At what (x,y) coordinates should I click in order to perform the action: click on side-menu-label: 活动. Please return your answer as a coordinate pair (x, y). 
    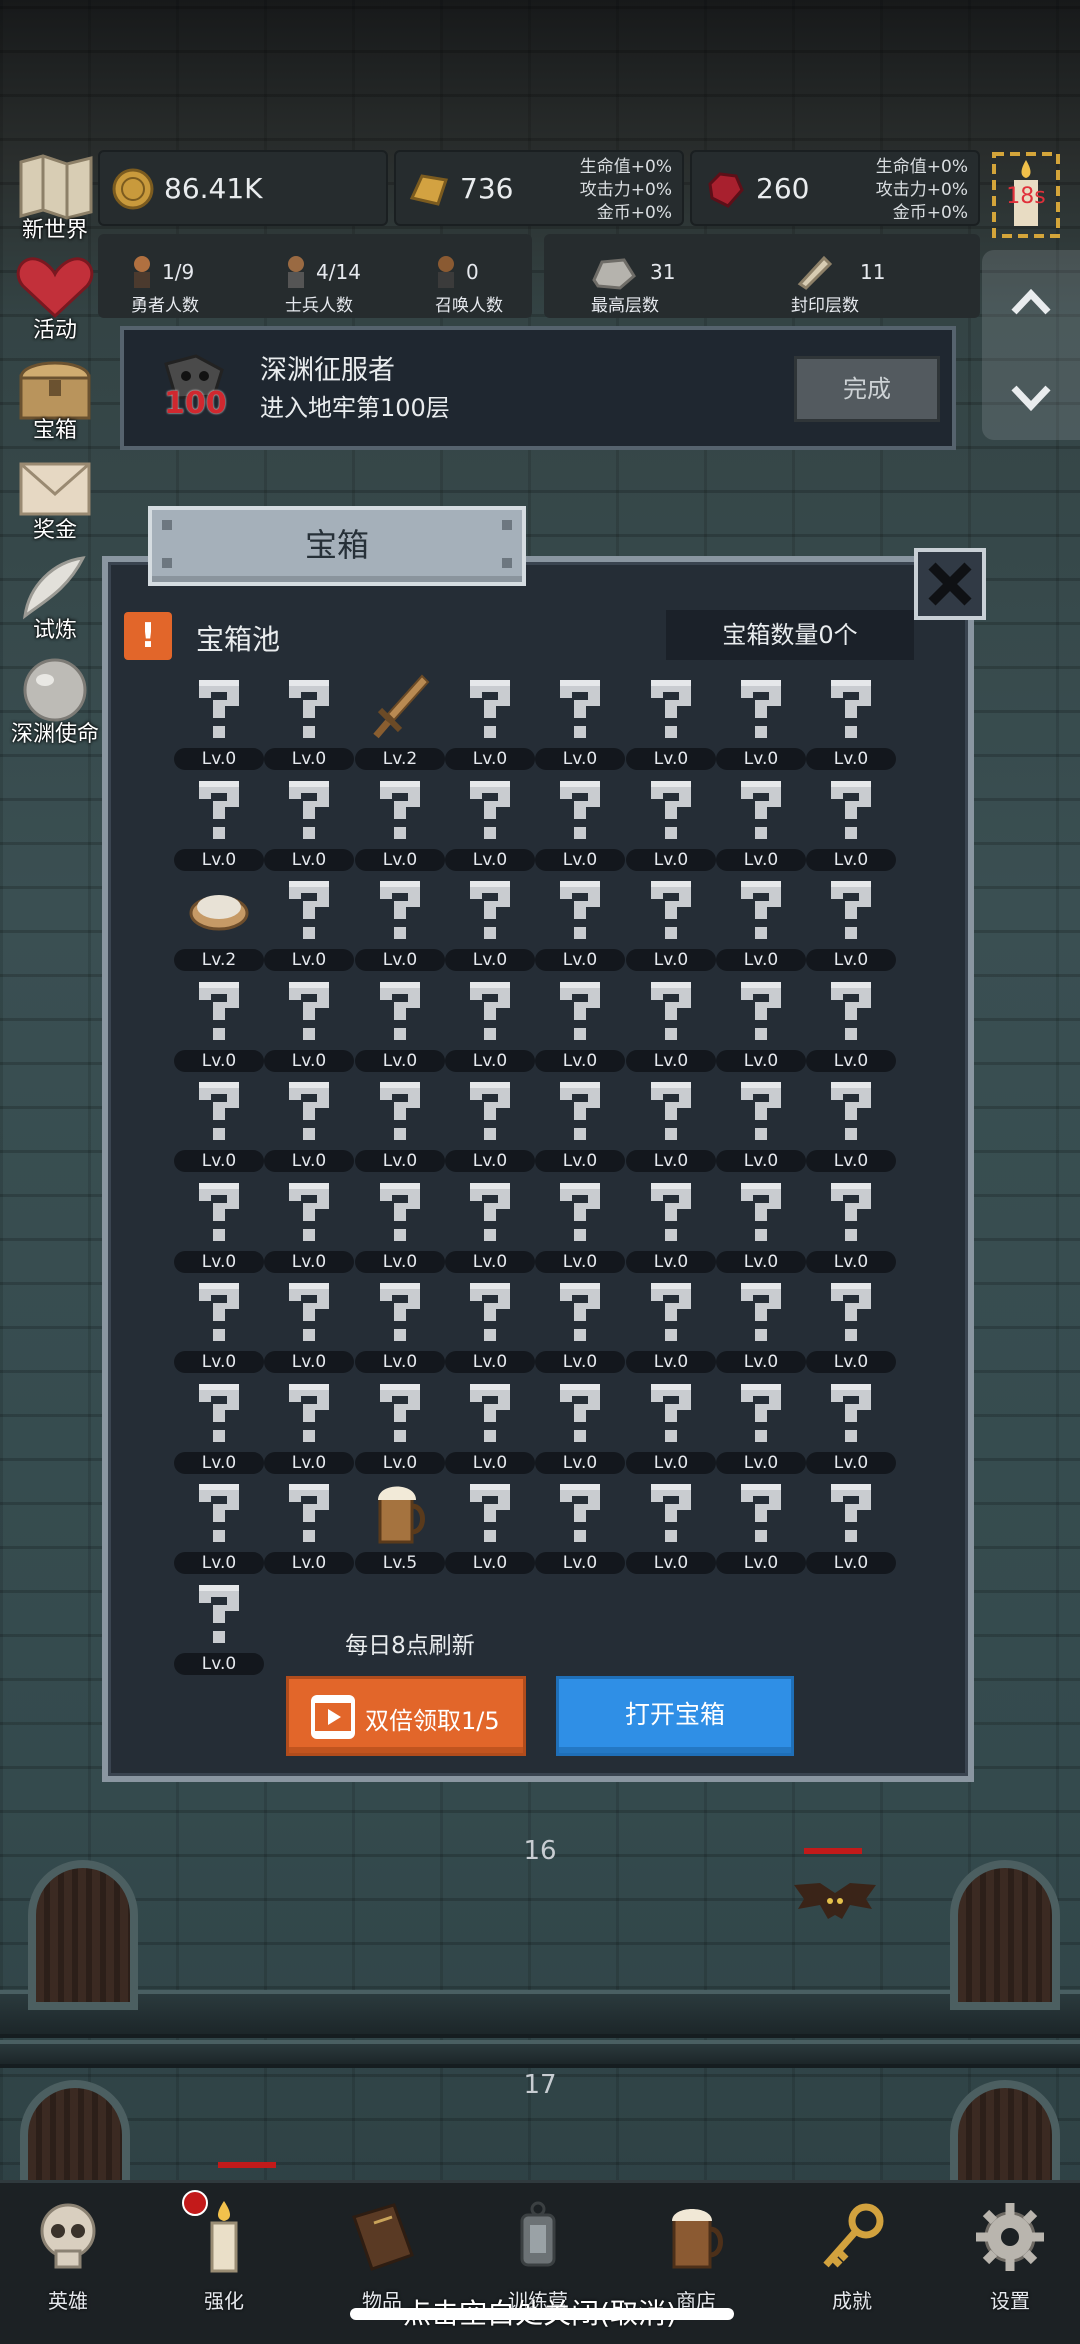
    Looking at the image, I should click on (54, 330).